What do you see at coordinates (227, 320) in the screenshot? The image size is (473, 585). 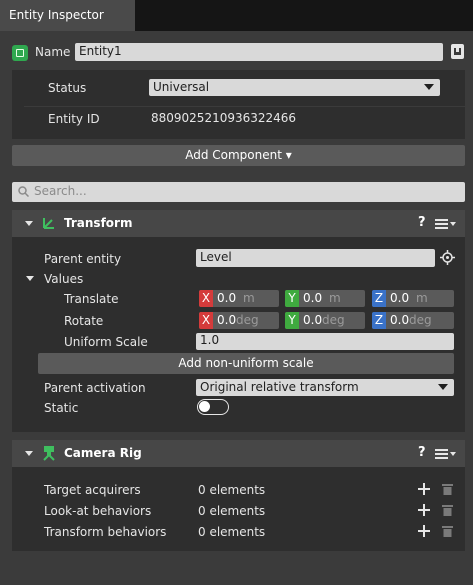 I see `rotate-x-value: 0.0` at bounding box center [227, 320].